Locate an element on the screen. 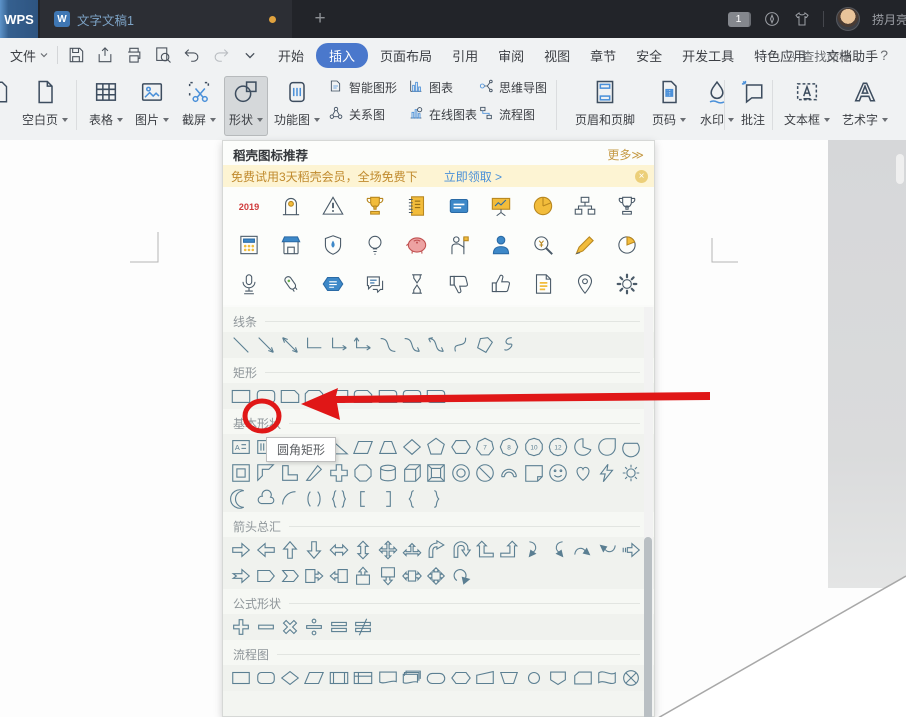  comment-button: 批注 is located at coordinates (753, 106).